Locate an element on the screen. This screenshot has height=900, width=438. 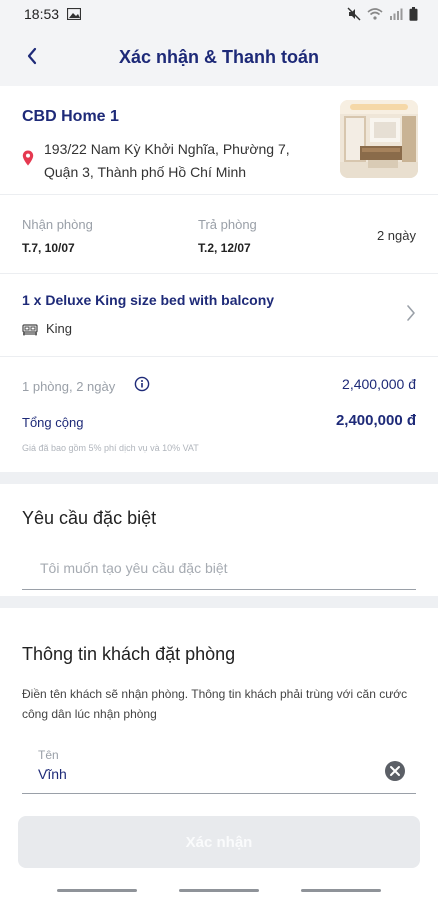
chevron-left-icon is located at coordinates (32, 56).